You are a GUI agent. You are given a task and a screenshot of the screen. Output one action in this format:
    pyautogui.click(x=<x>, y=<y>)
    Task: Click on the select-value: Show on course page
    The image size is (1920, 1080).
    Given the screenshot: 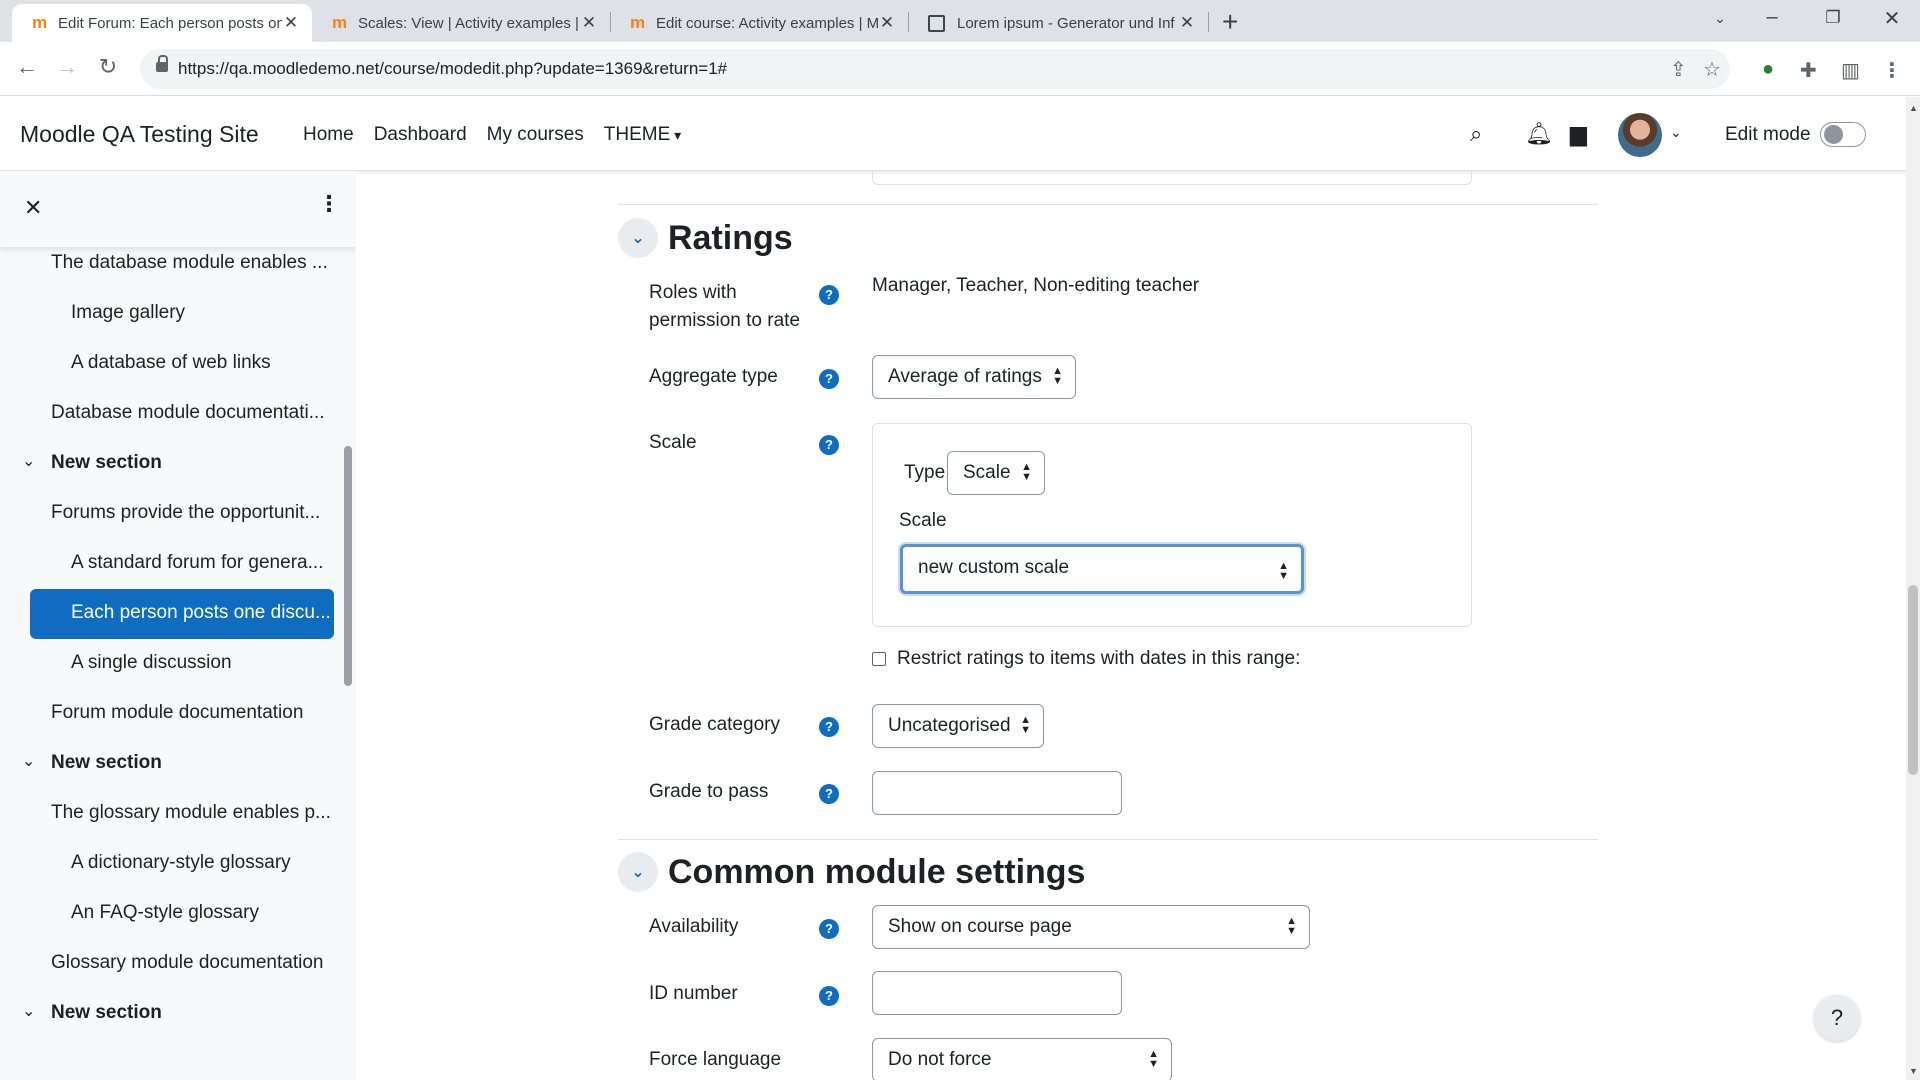 What is the action you would take?
    pyautogui.click(x=980, y=926)
    